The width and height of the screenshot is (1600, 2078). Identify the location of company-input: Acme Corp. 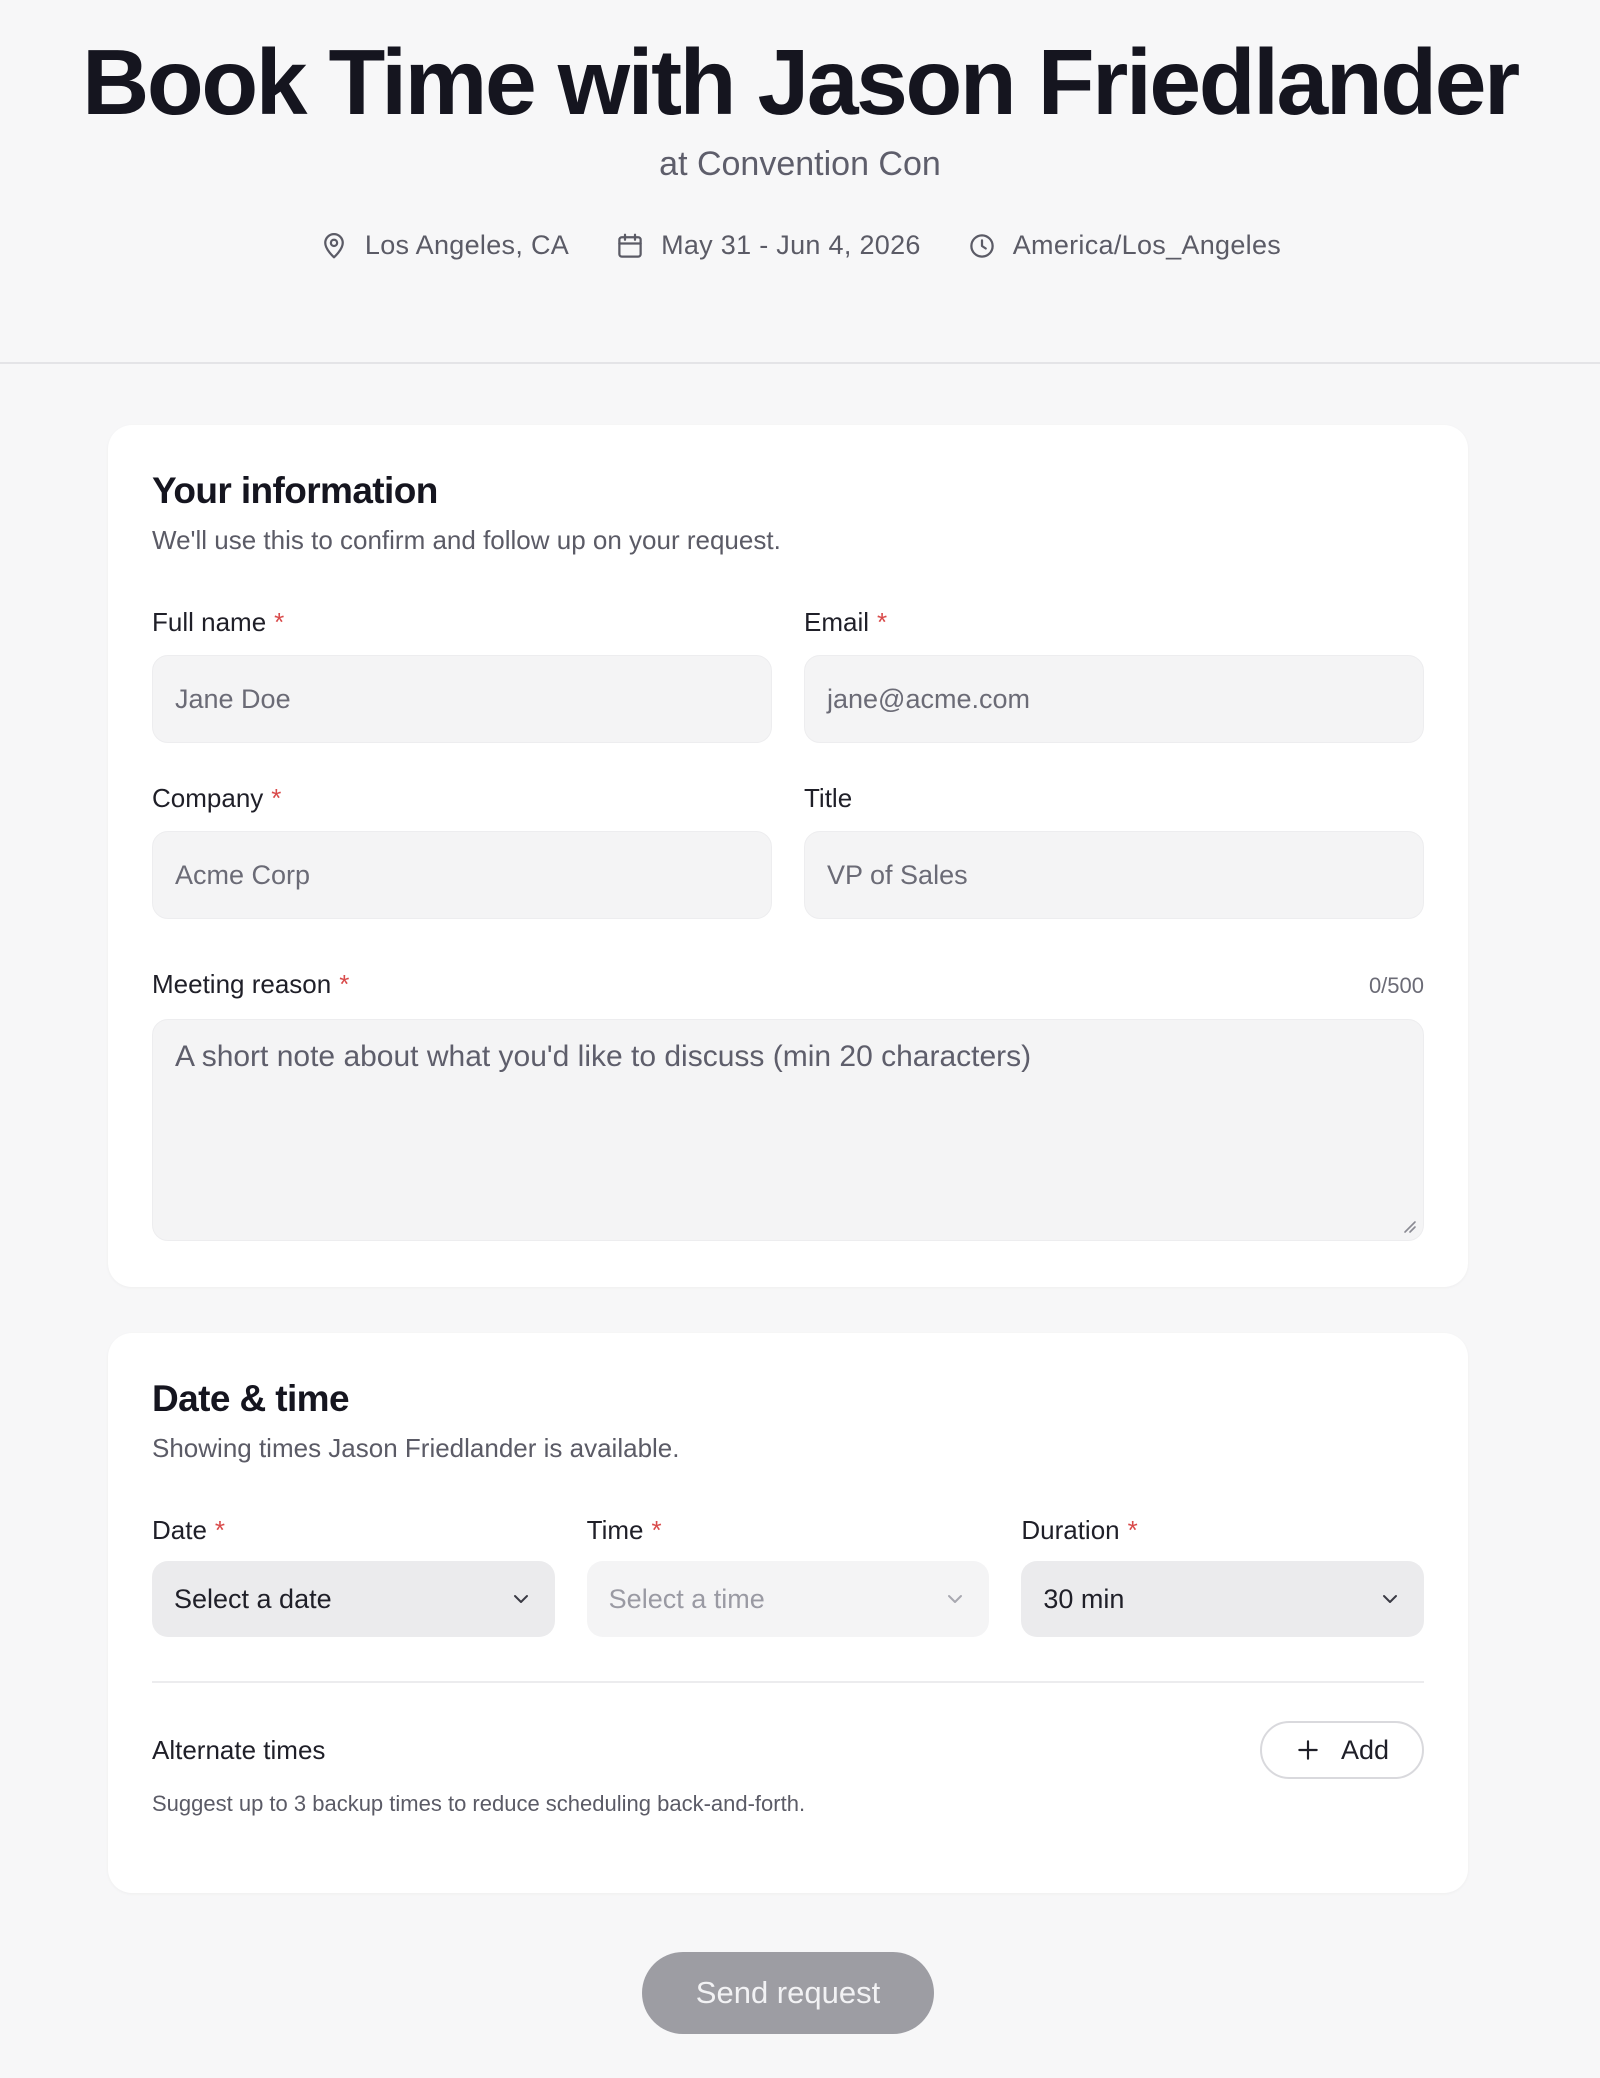
(462, 875).